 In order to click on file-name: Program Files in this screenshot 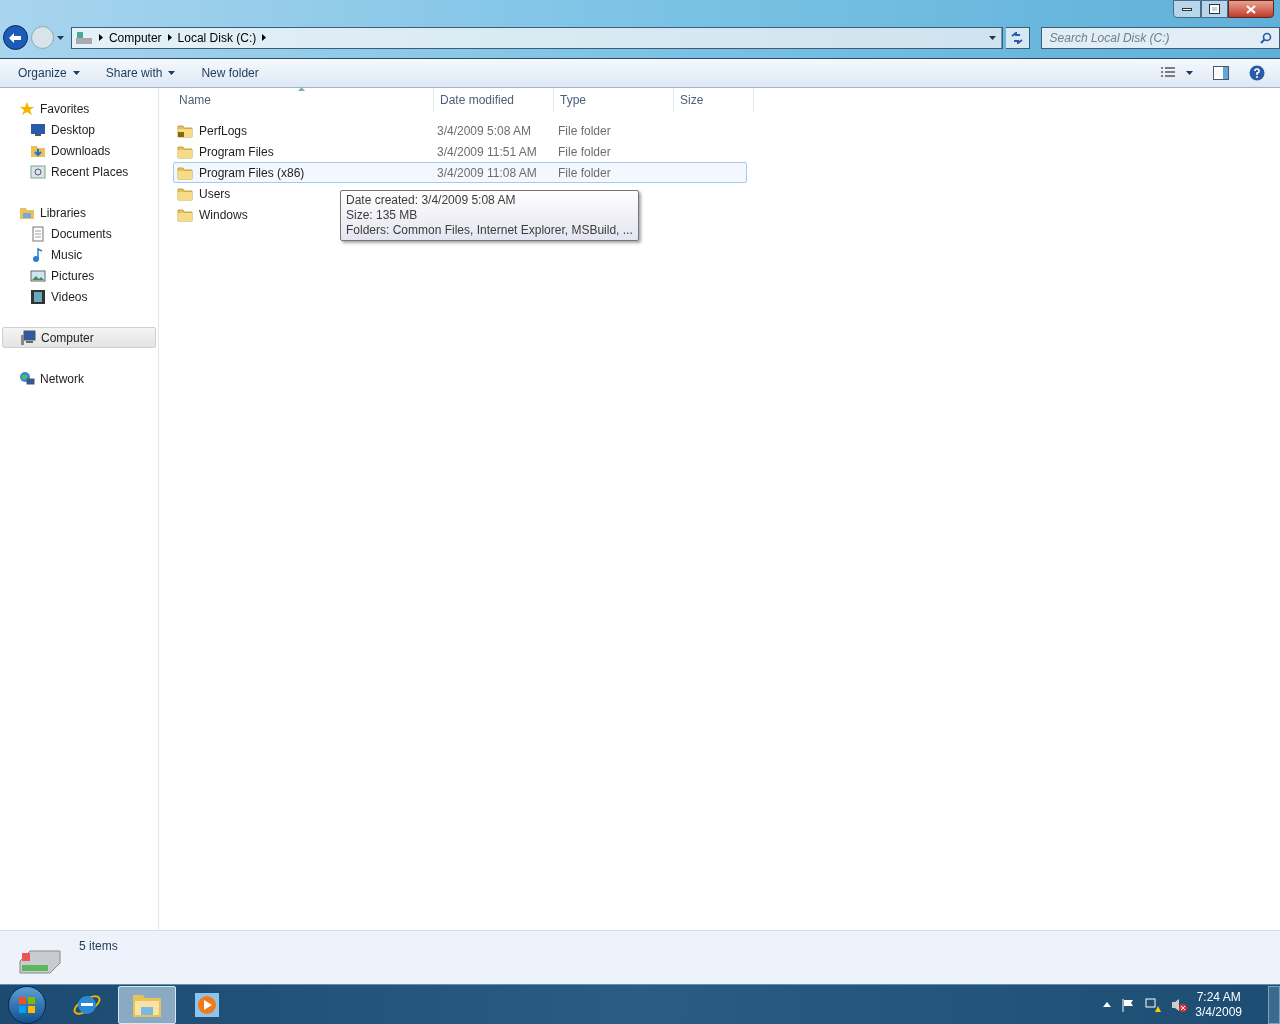, I will do `click(236, 152)`.